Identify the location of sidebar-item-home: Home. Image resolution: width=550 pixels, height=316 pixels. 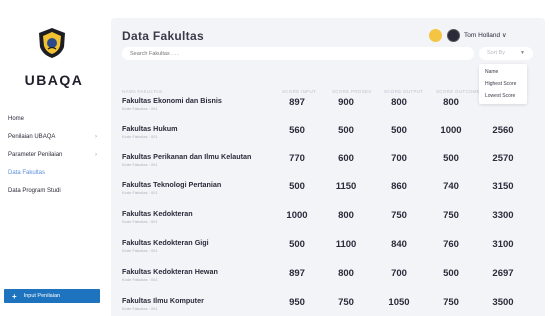
(55, 119).